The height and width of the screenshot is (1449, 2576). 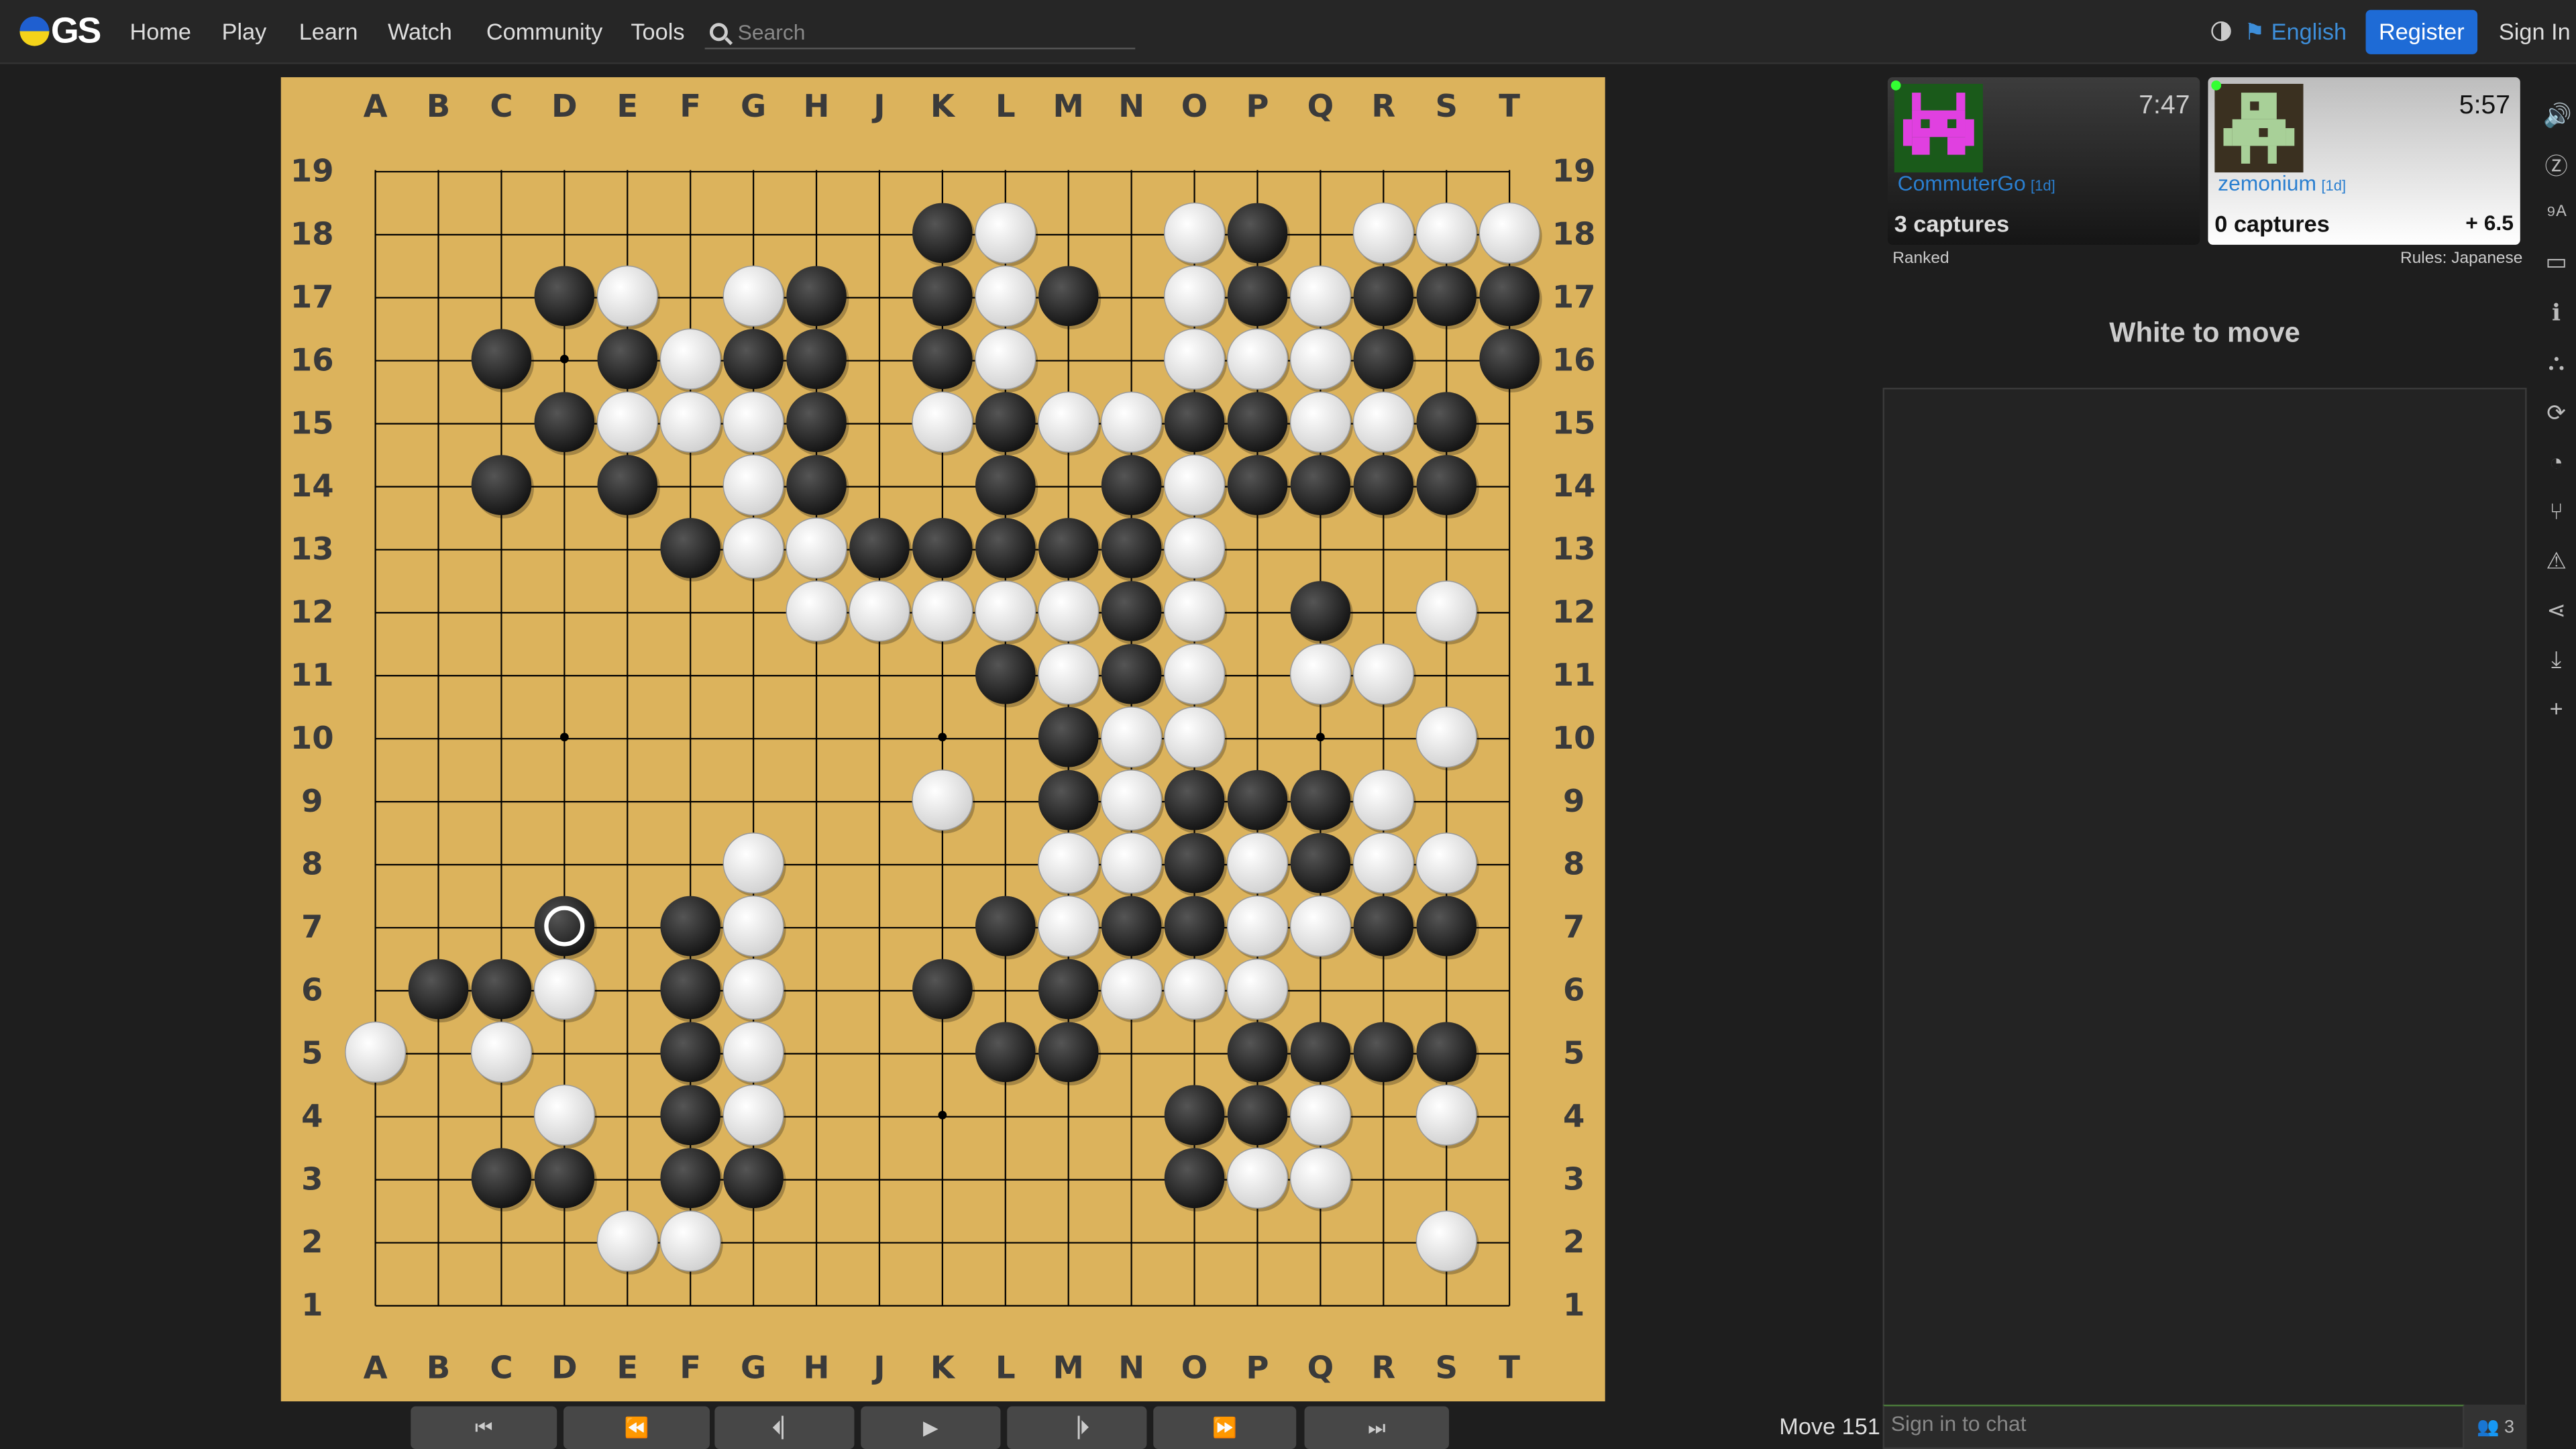 What do you see at coordinates (2556, 214) in the screenshot?
I see `coordinates-icon: ⁹ᴬ` at bounding box center [2556, 214].